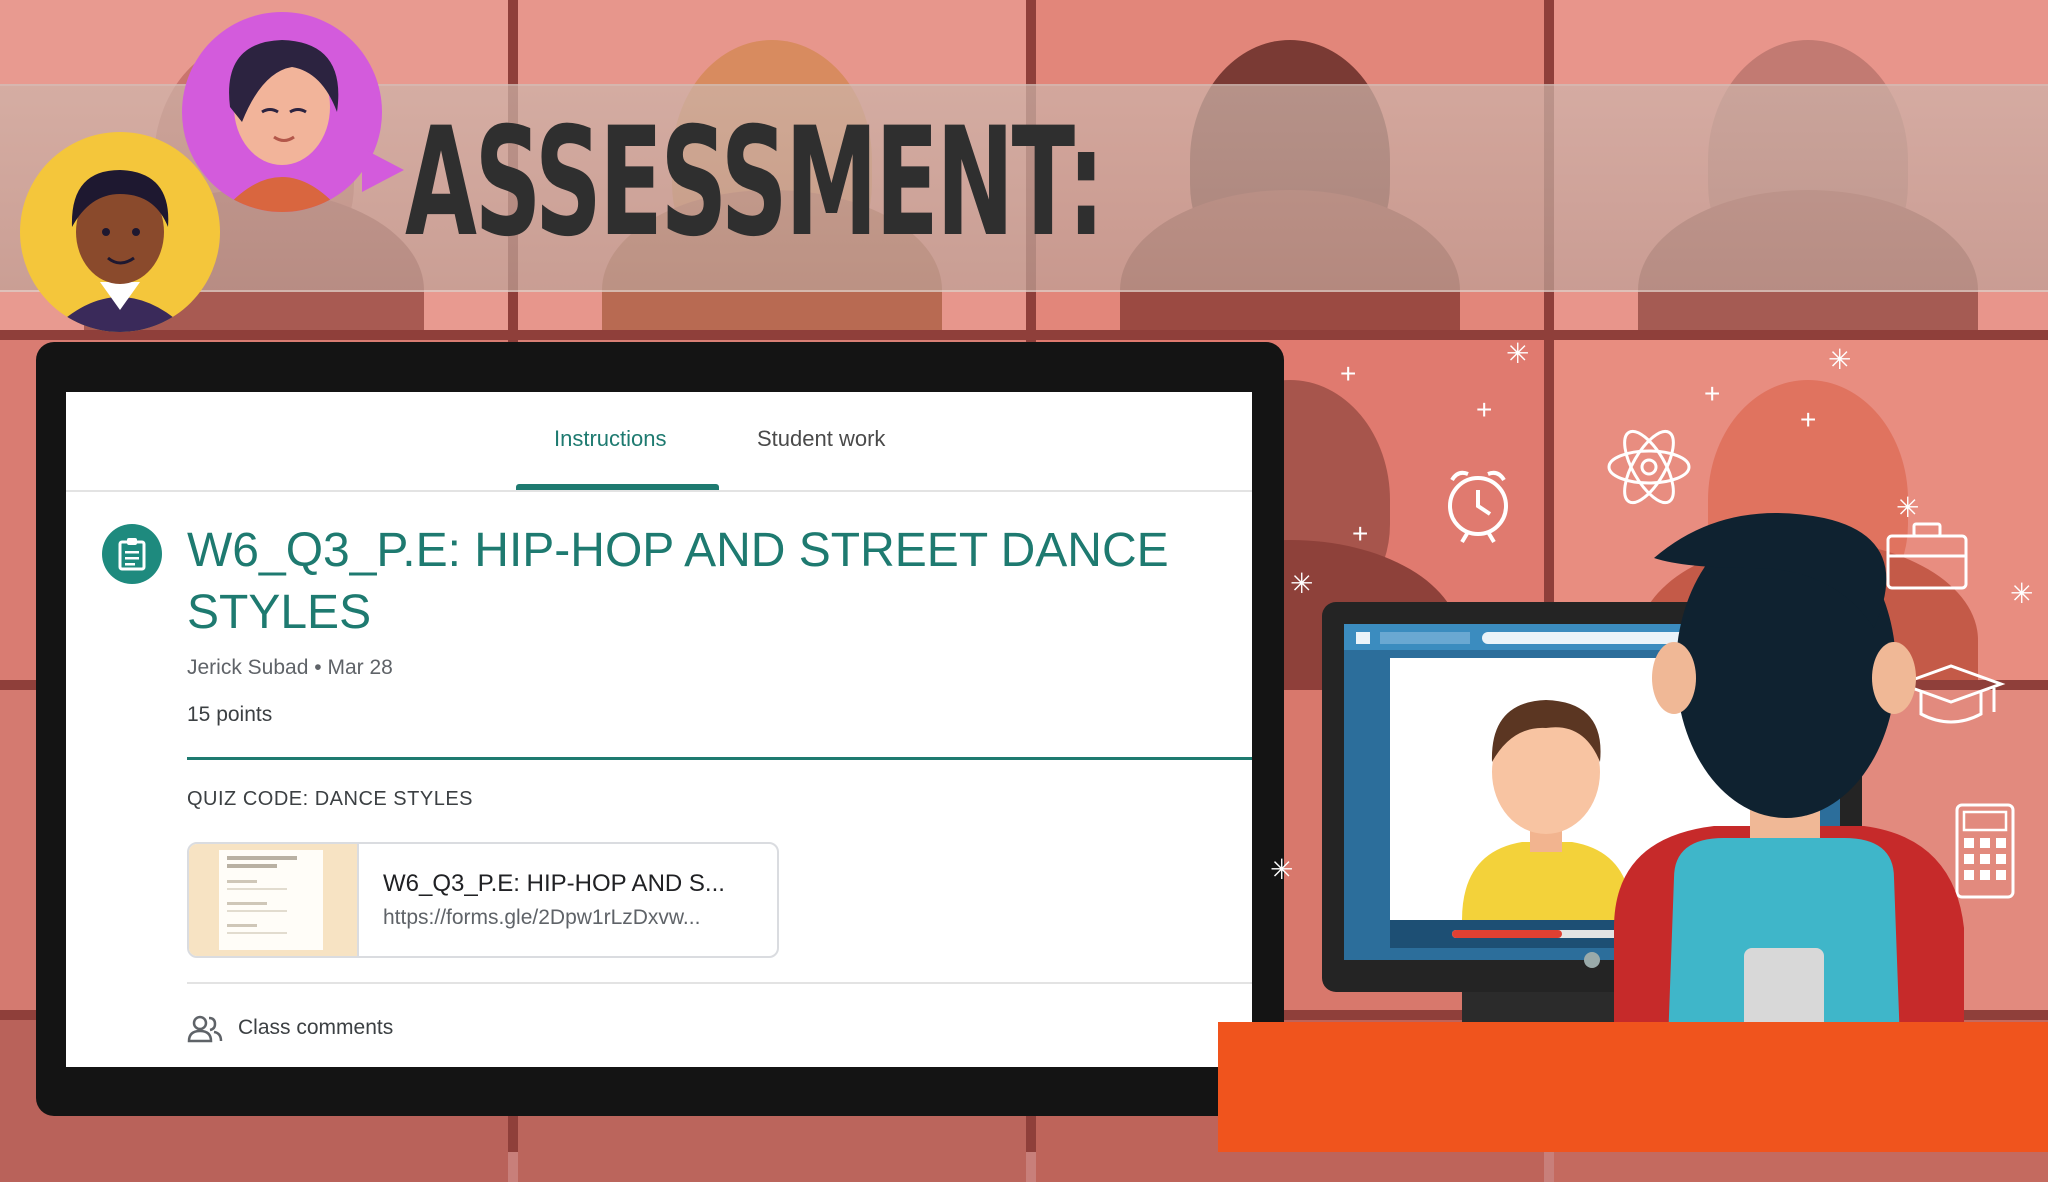 The image size is (2048, 1182). What do you see at coordinates (248, 667) in the screenshot?
I see `assignment-author: Jerick Subad` at bounding box center [248, 667].